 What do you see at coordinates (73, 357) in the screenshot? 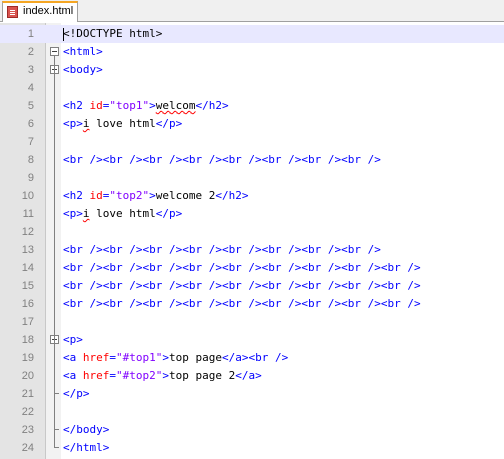
I see `code-token: <a` at bounding box center [73, 357].